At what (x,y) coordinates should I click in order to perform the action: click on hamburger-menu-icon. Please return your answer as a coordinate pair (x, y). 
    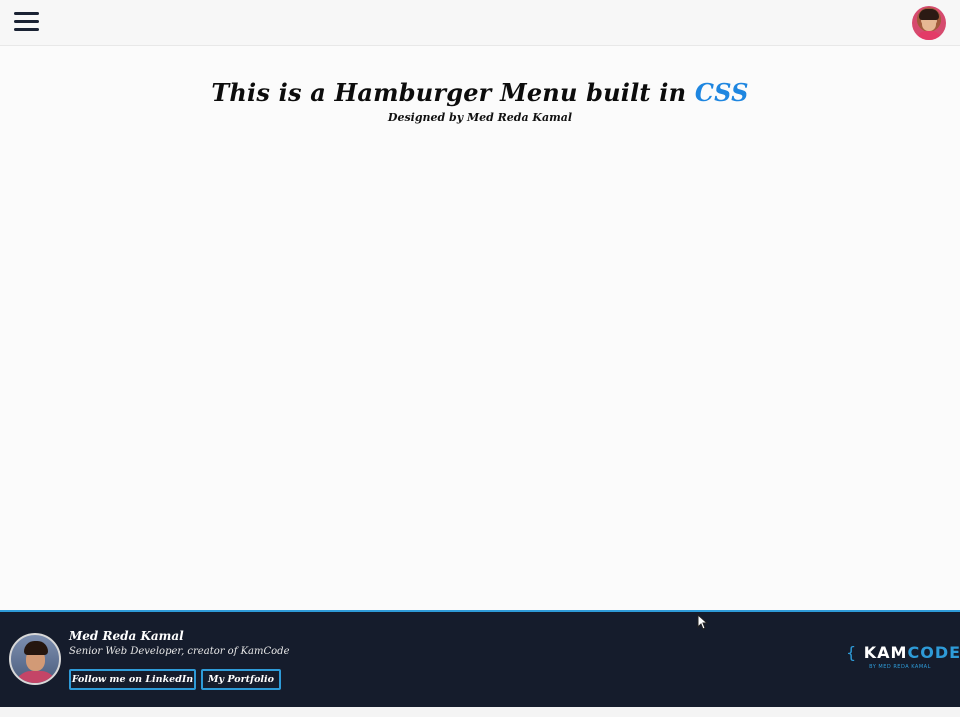
    Looking at the image, I should click on (26, 22).